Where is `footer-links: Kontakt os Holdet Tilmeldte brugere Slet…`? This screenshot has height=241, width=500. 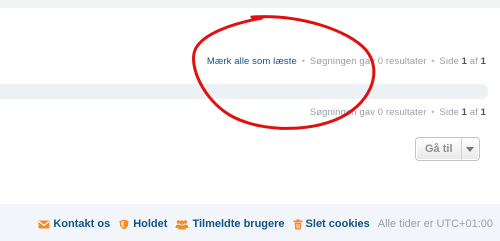 footer-links: Kontakt os Holdet Tilmeldte brugere Slet… is located at coordinates (265, 224).